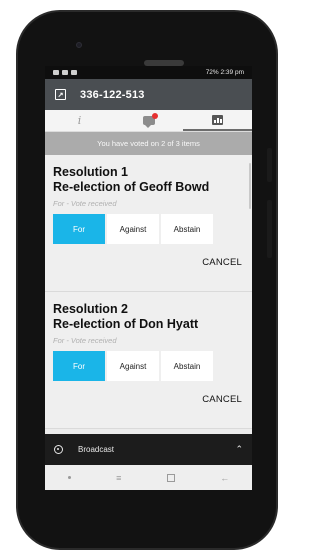 The image size is (320, 552). Describe the element at coordinates (269, 229) in the screenshot. I see `volume-button` at that location.